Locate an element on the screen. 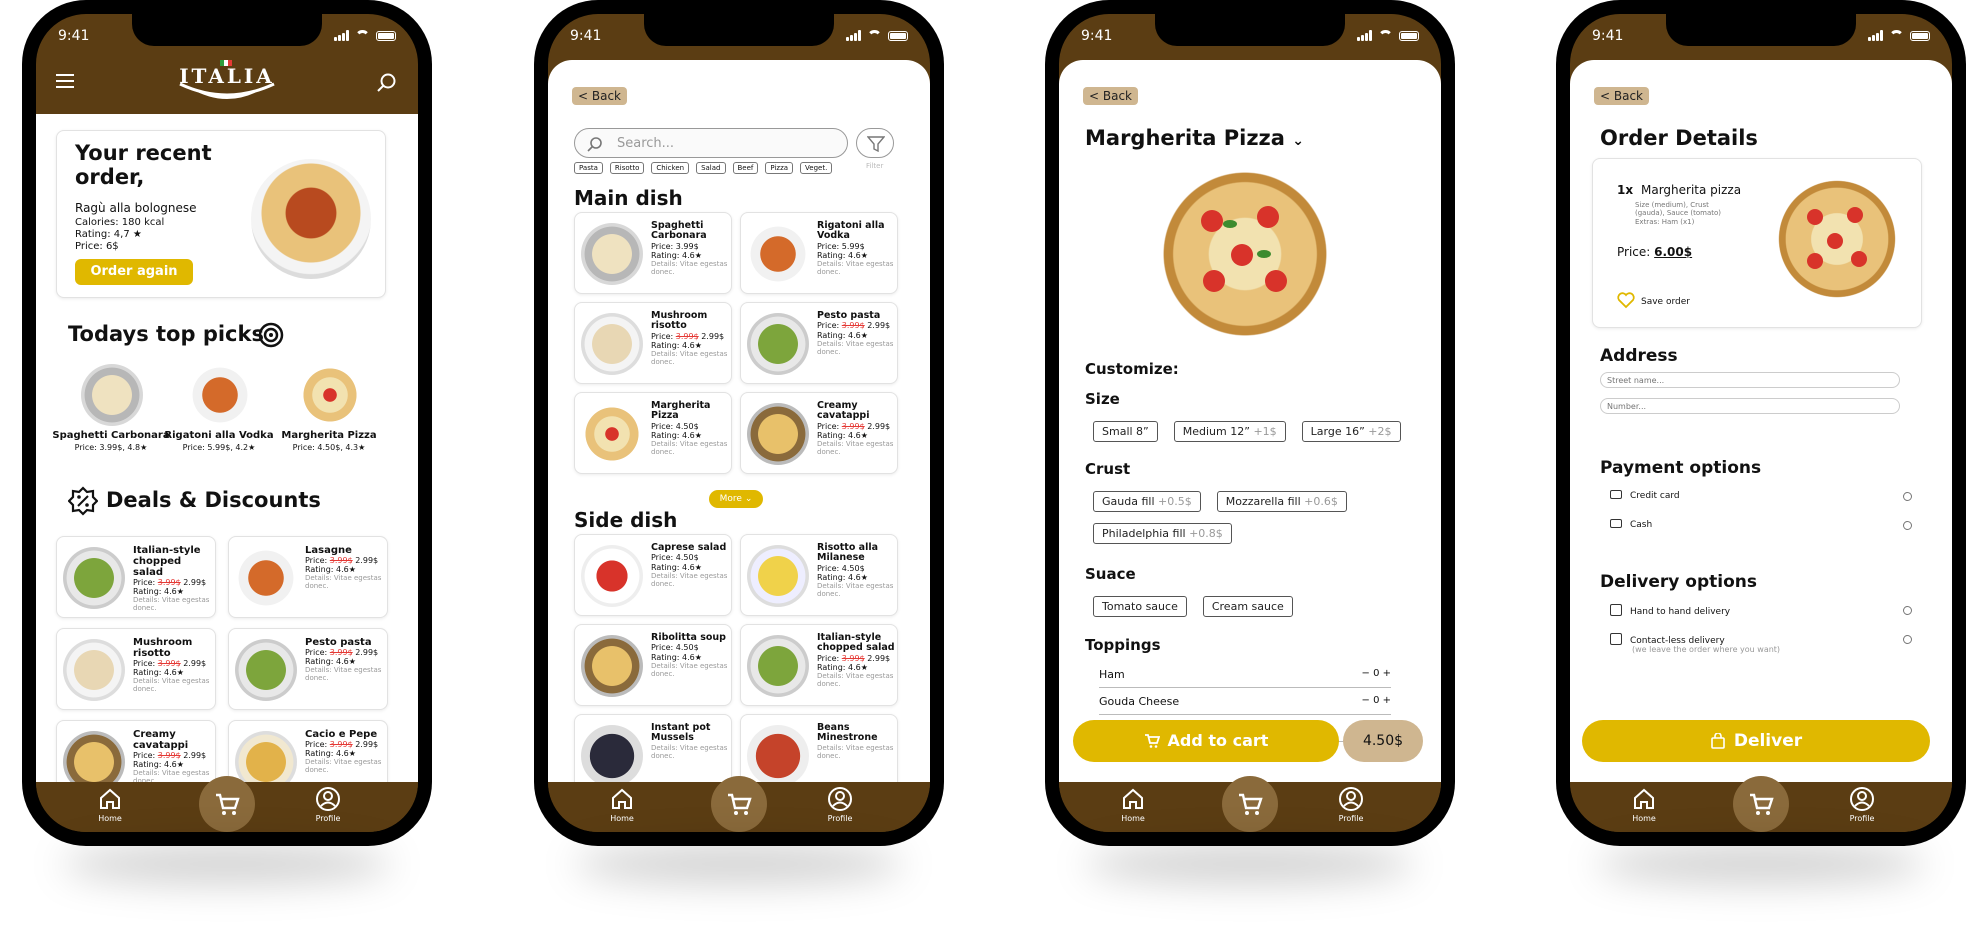 This screenshot has height=927, width=1984. payment-option: Cash is located at coordinates (1761, 529).